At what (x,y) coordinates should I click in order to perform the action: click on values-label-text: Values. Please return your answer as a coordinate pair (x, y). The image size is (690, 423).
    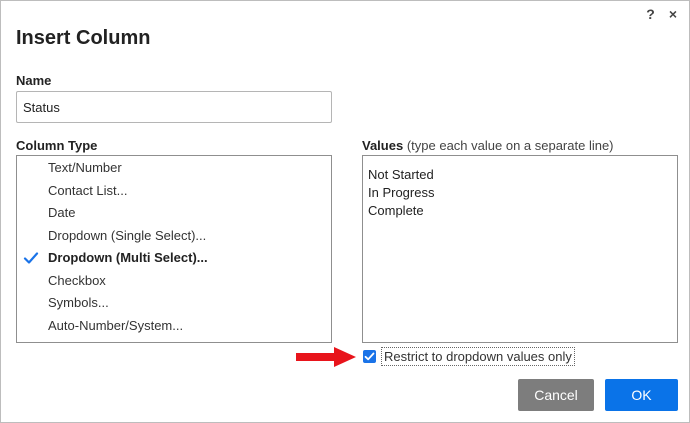
    Looking at the image, I should click on (383, 145).